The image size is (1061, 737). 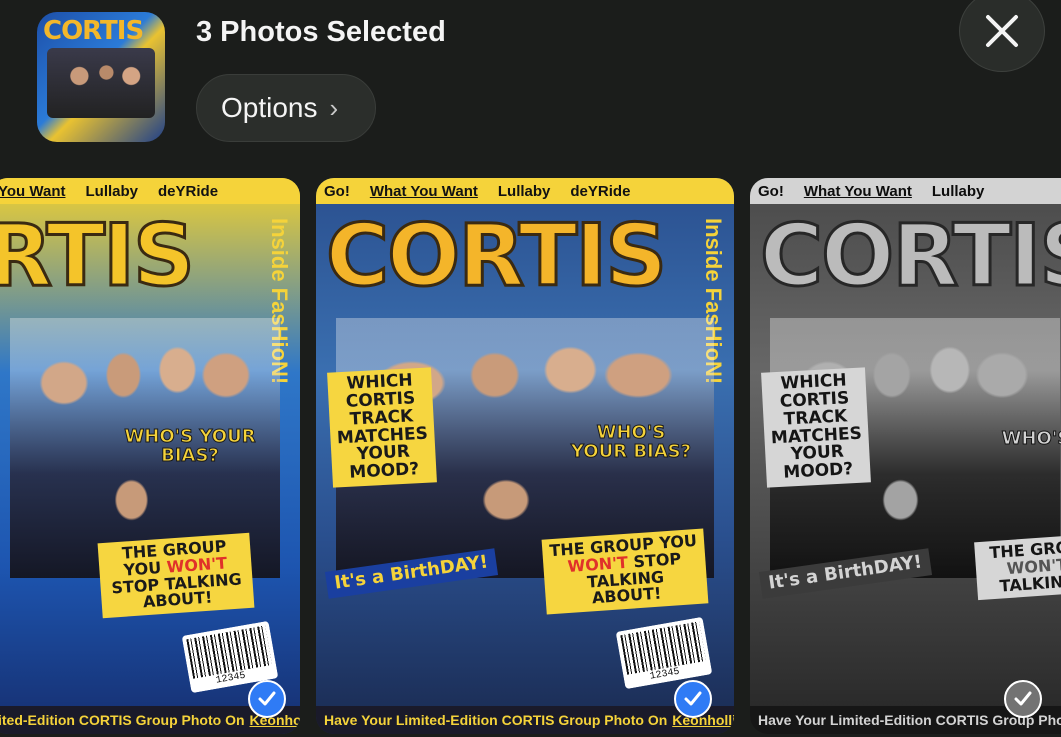 What do you see at coordinates (334, 107) in the screenshot?
I see `chevron-right-icon: ›` at bounding box center [334, 107].